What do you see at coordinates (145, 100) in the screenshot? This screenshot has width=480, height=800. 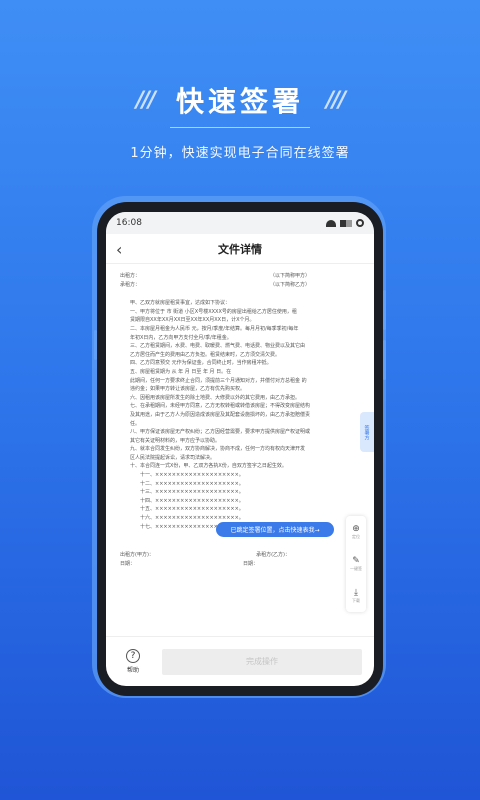 I see `slash-decoration-left: ///` at bounding box center [145, 100].